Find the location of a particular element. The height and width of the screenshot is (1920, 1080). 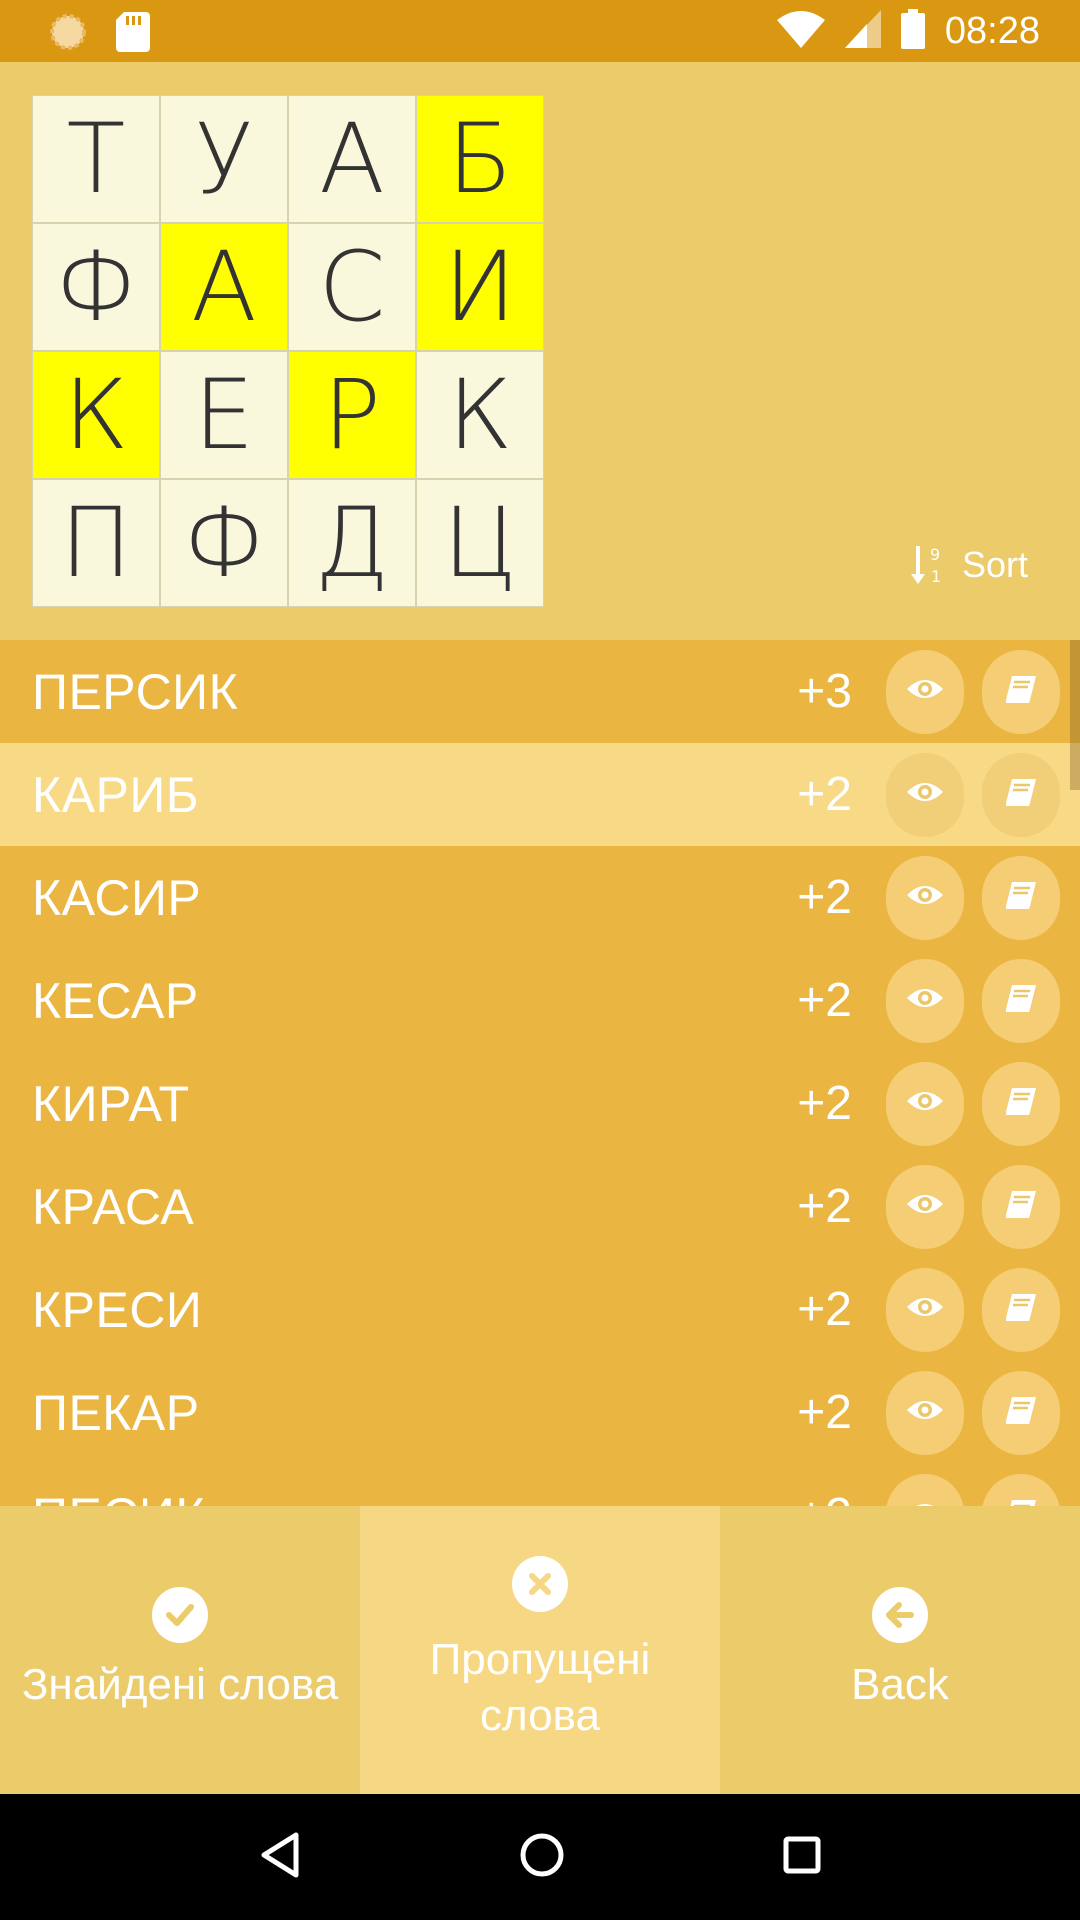

word-text: ПЕКАР is located at coordinates (116, 1412).